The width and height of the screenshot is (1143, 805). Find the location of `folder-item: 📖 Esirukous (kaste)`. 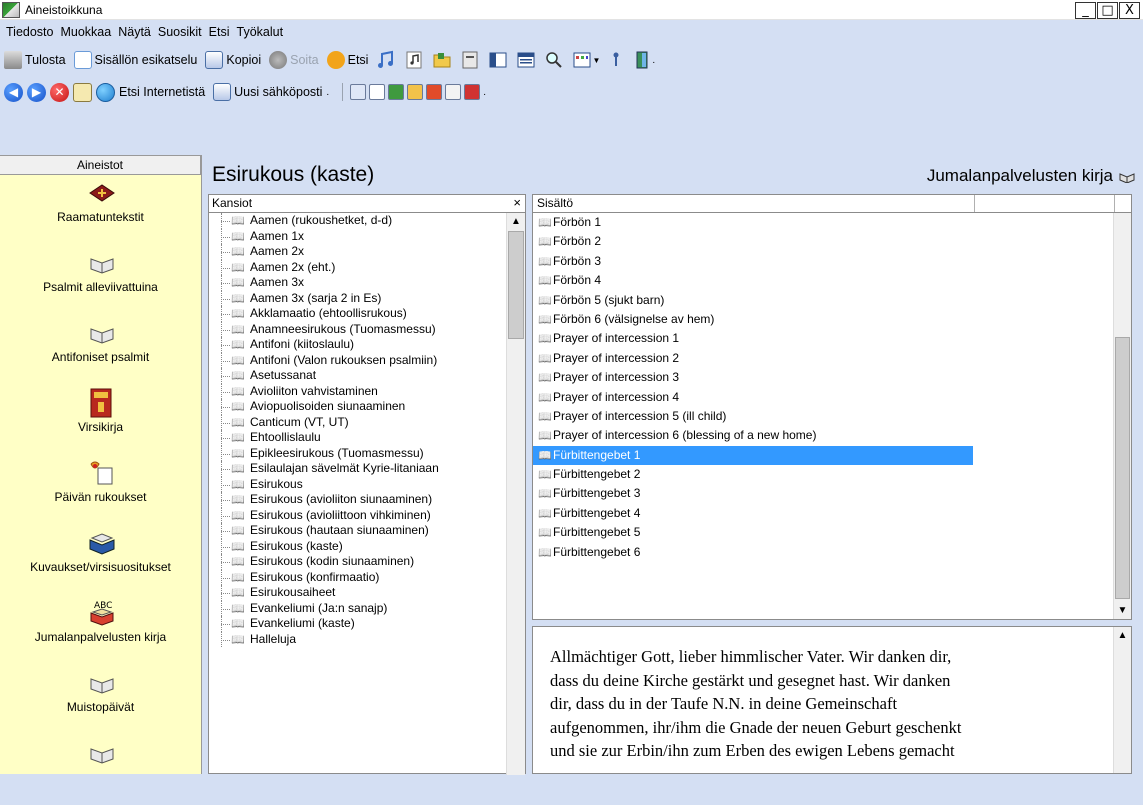

folder-item: 📖 Esirukous (kaste) is located at coordinates (367, 546).